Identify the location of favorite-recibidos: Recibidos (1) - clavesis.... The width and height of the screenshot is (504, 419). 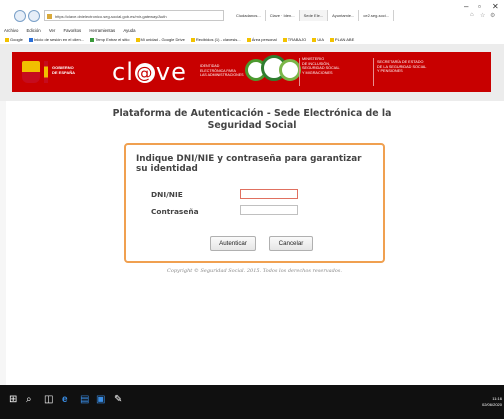
(215, 39).